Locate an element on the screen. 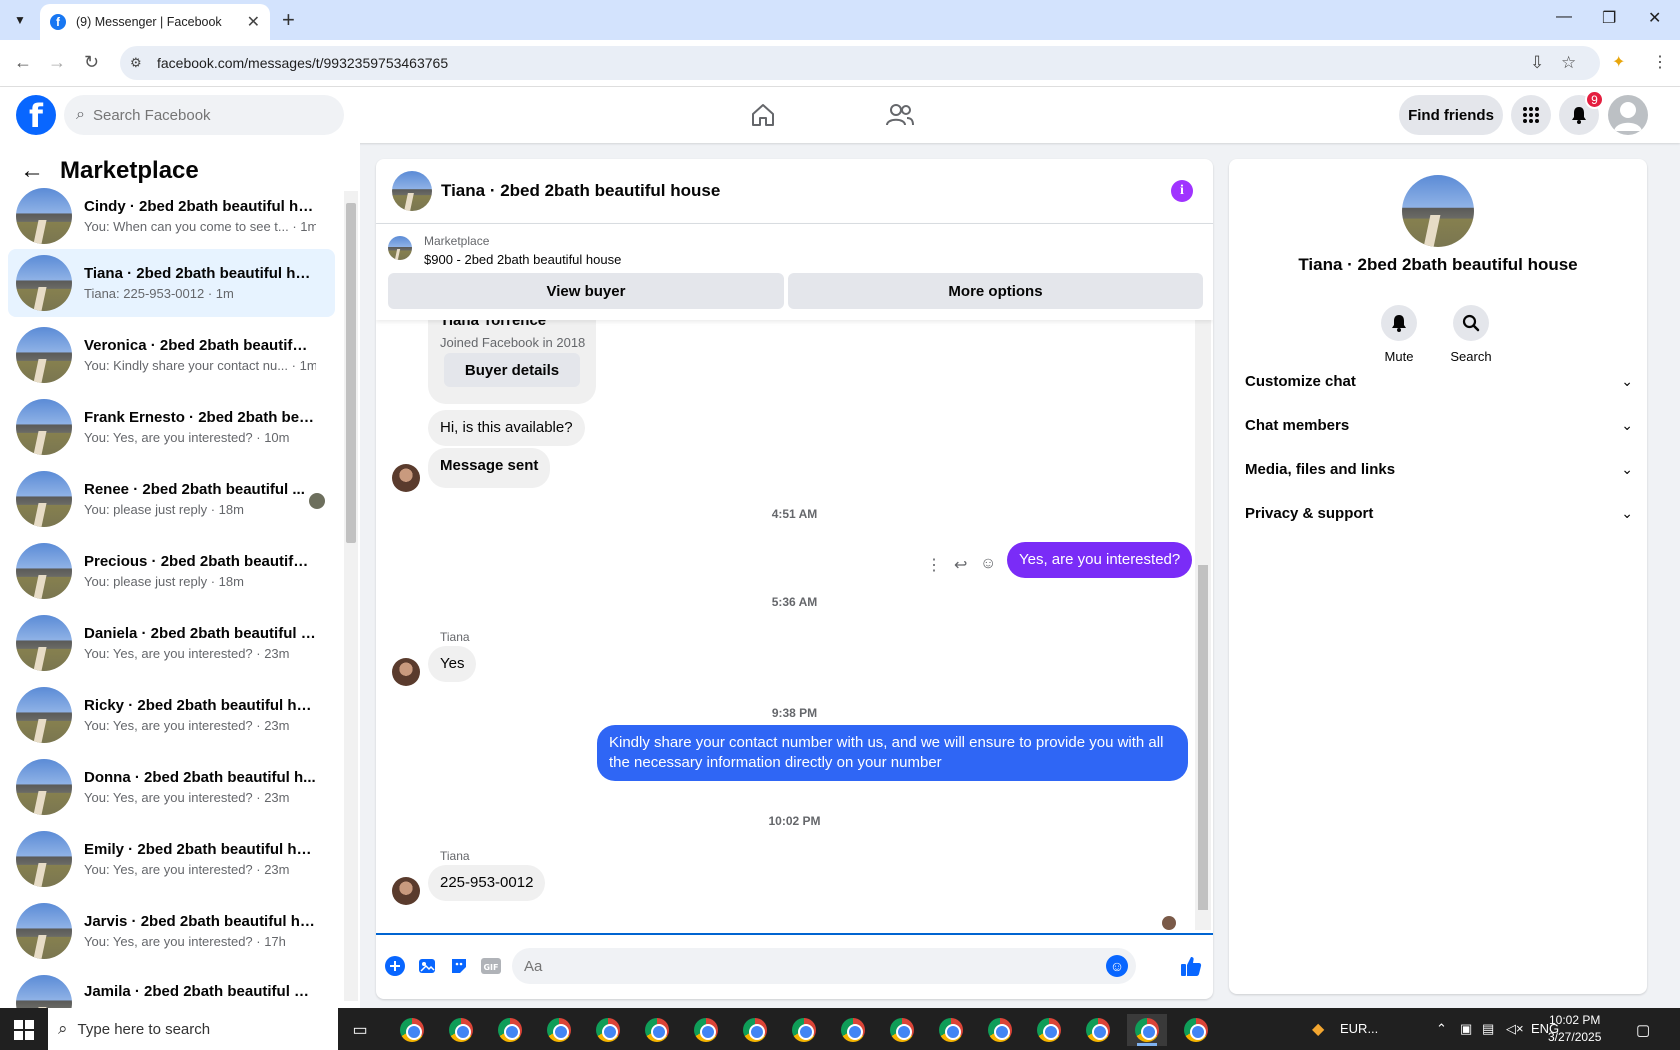 The image size is (1680, 1050). photo-icon is located at coordinates (427, 966).